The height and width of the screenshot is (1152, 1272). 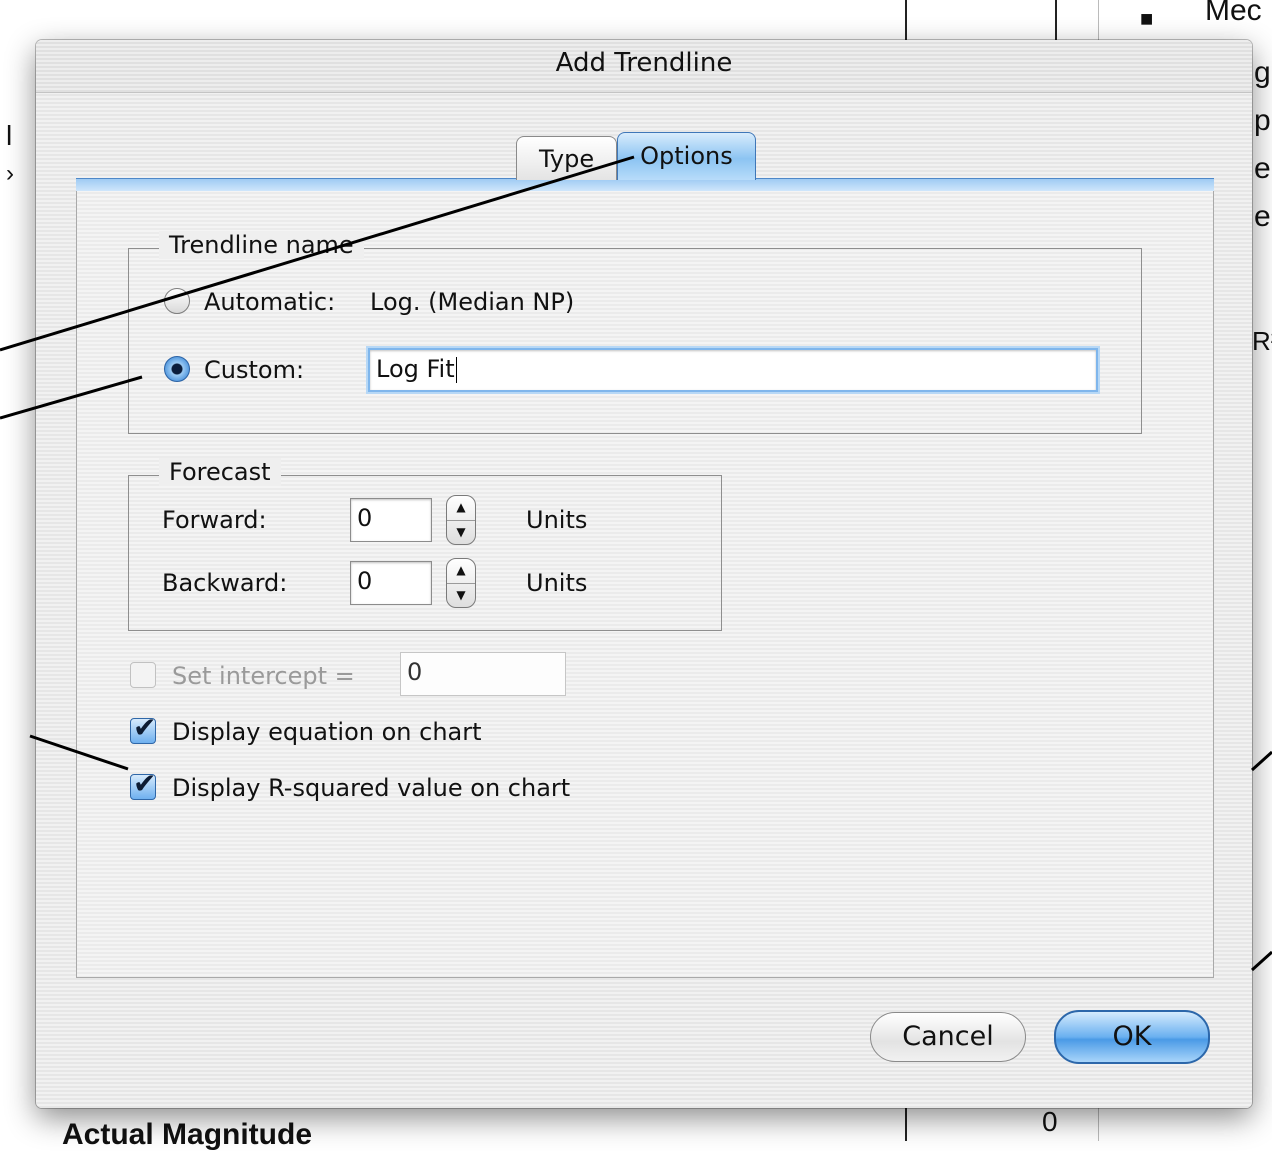 I want to click on backward-stepper: ▲ ▼, so click(x=461, y=583).